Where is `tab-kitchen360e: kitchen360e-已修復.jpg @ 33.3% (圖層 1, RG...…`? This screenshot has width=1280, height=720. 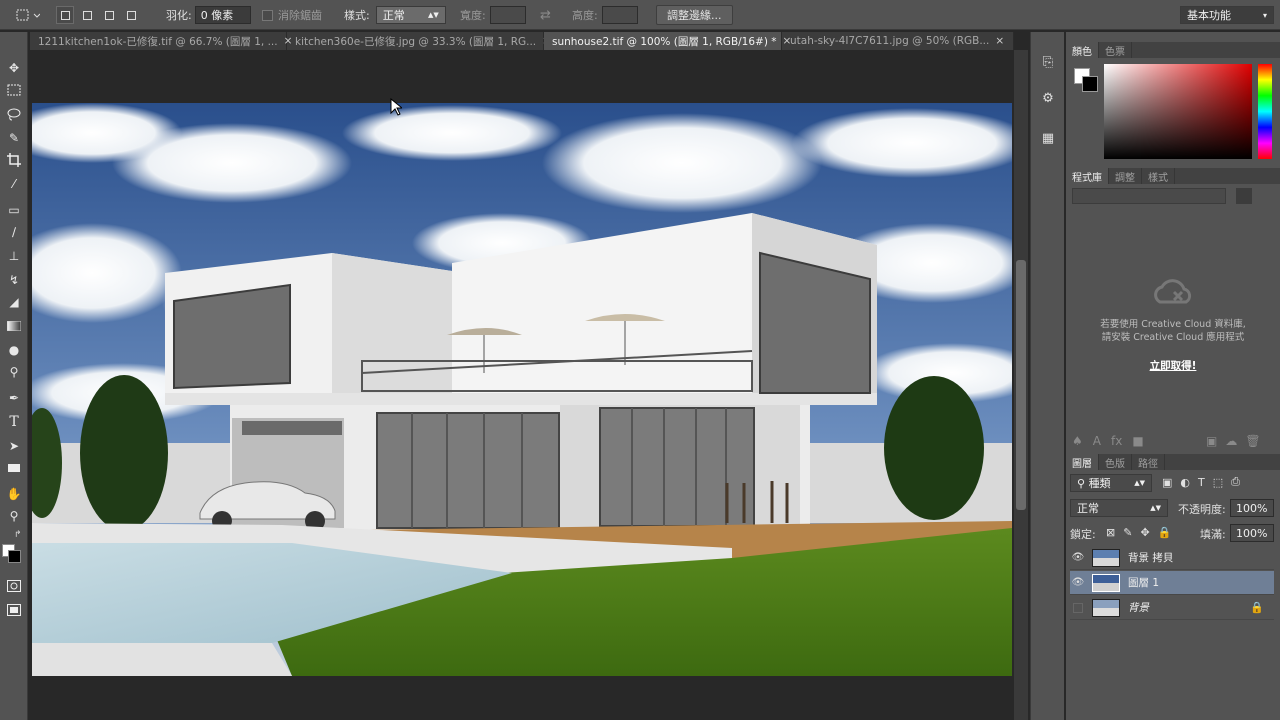 tab-kitchen360e: kitchen360e-已修復.jpg @ 33.3% (圖層 1, RG...… is located at coordinates (419, 41).